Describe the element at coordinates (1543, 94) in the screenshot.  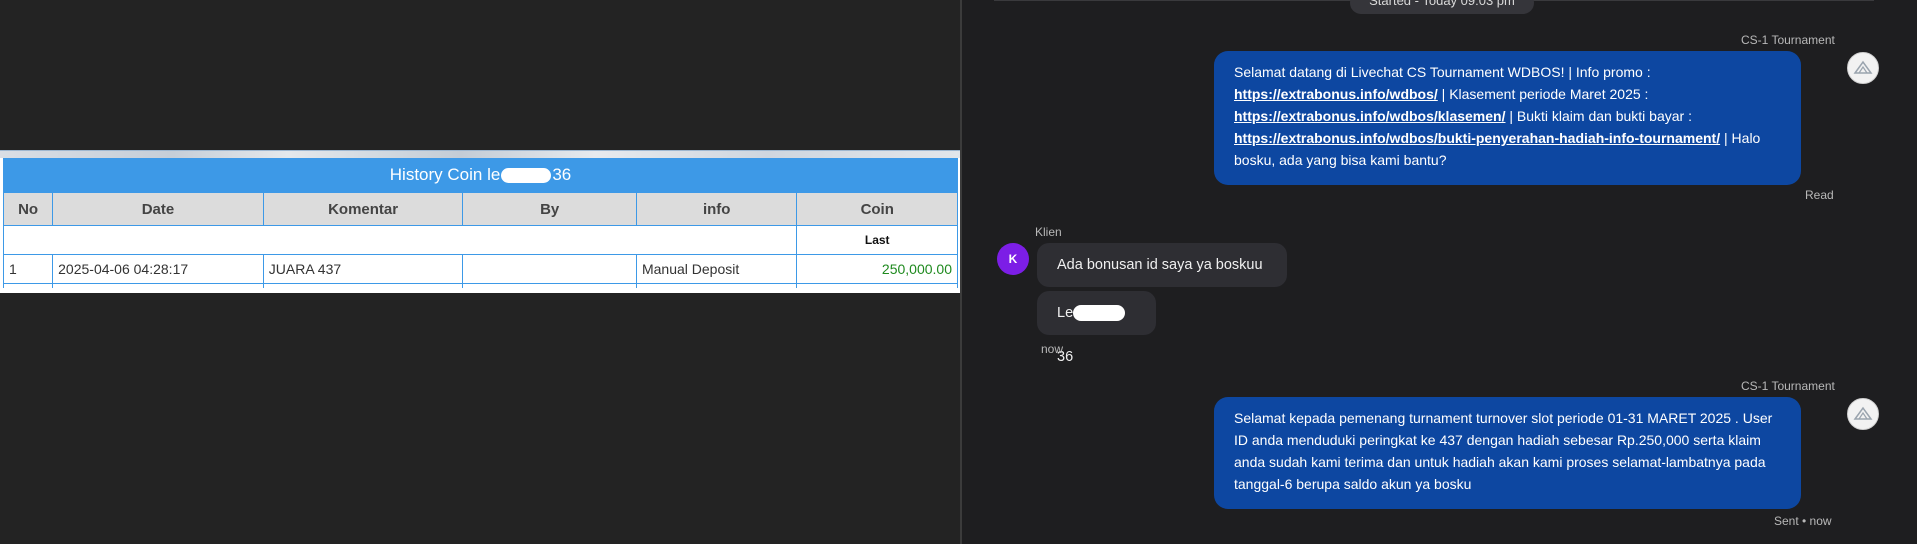
I see `message-text: | Klasement periode Maret 2025 :` at that location.